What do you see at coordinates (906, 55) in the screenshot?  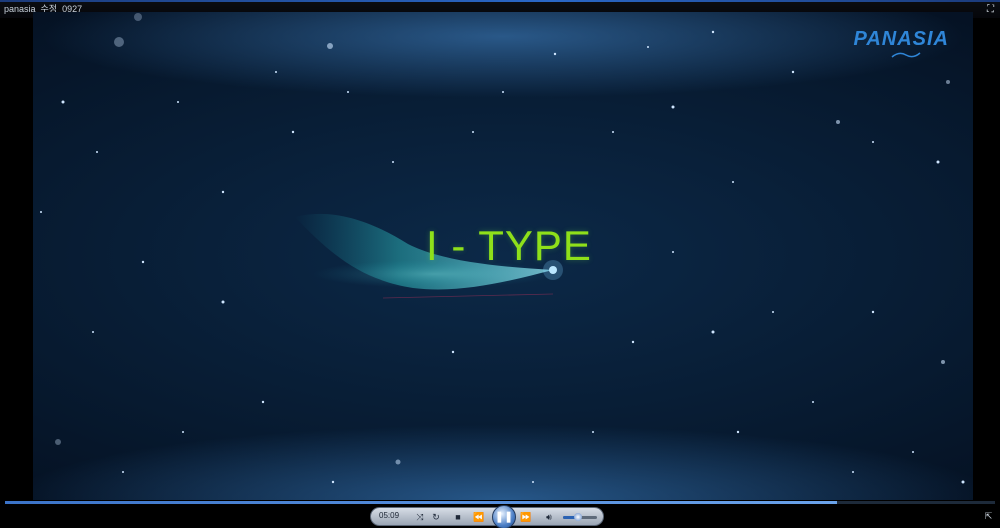 I see `logo-swoosh-icon` at bounding box center [906, 55].